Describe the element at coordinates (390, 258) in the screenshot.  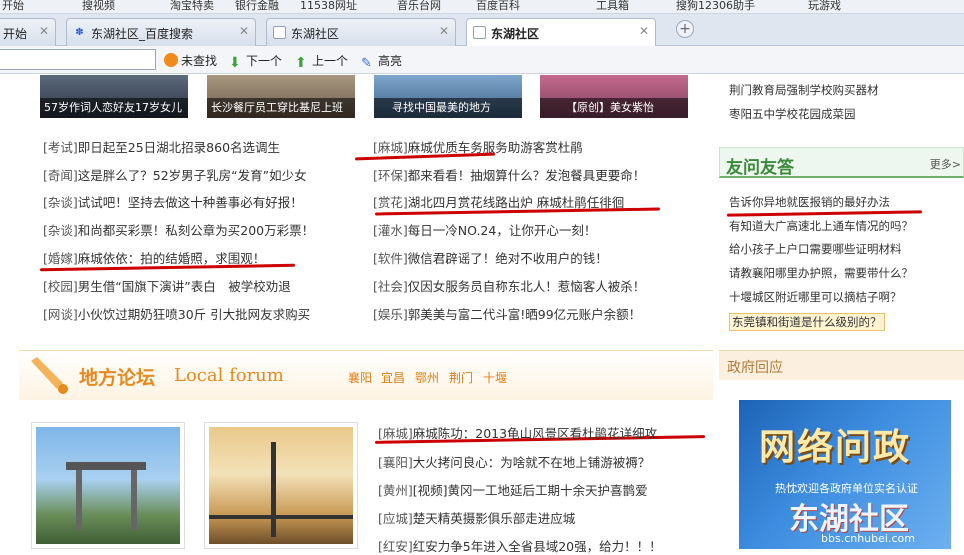
I see `news-tag: [软件]` at that location.